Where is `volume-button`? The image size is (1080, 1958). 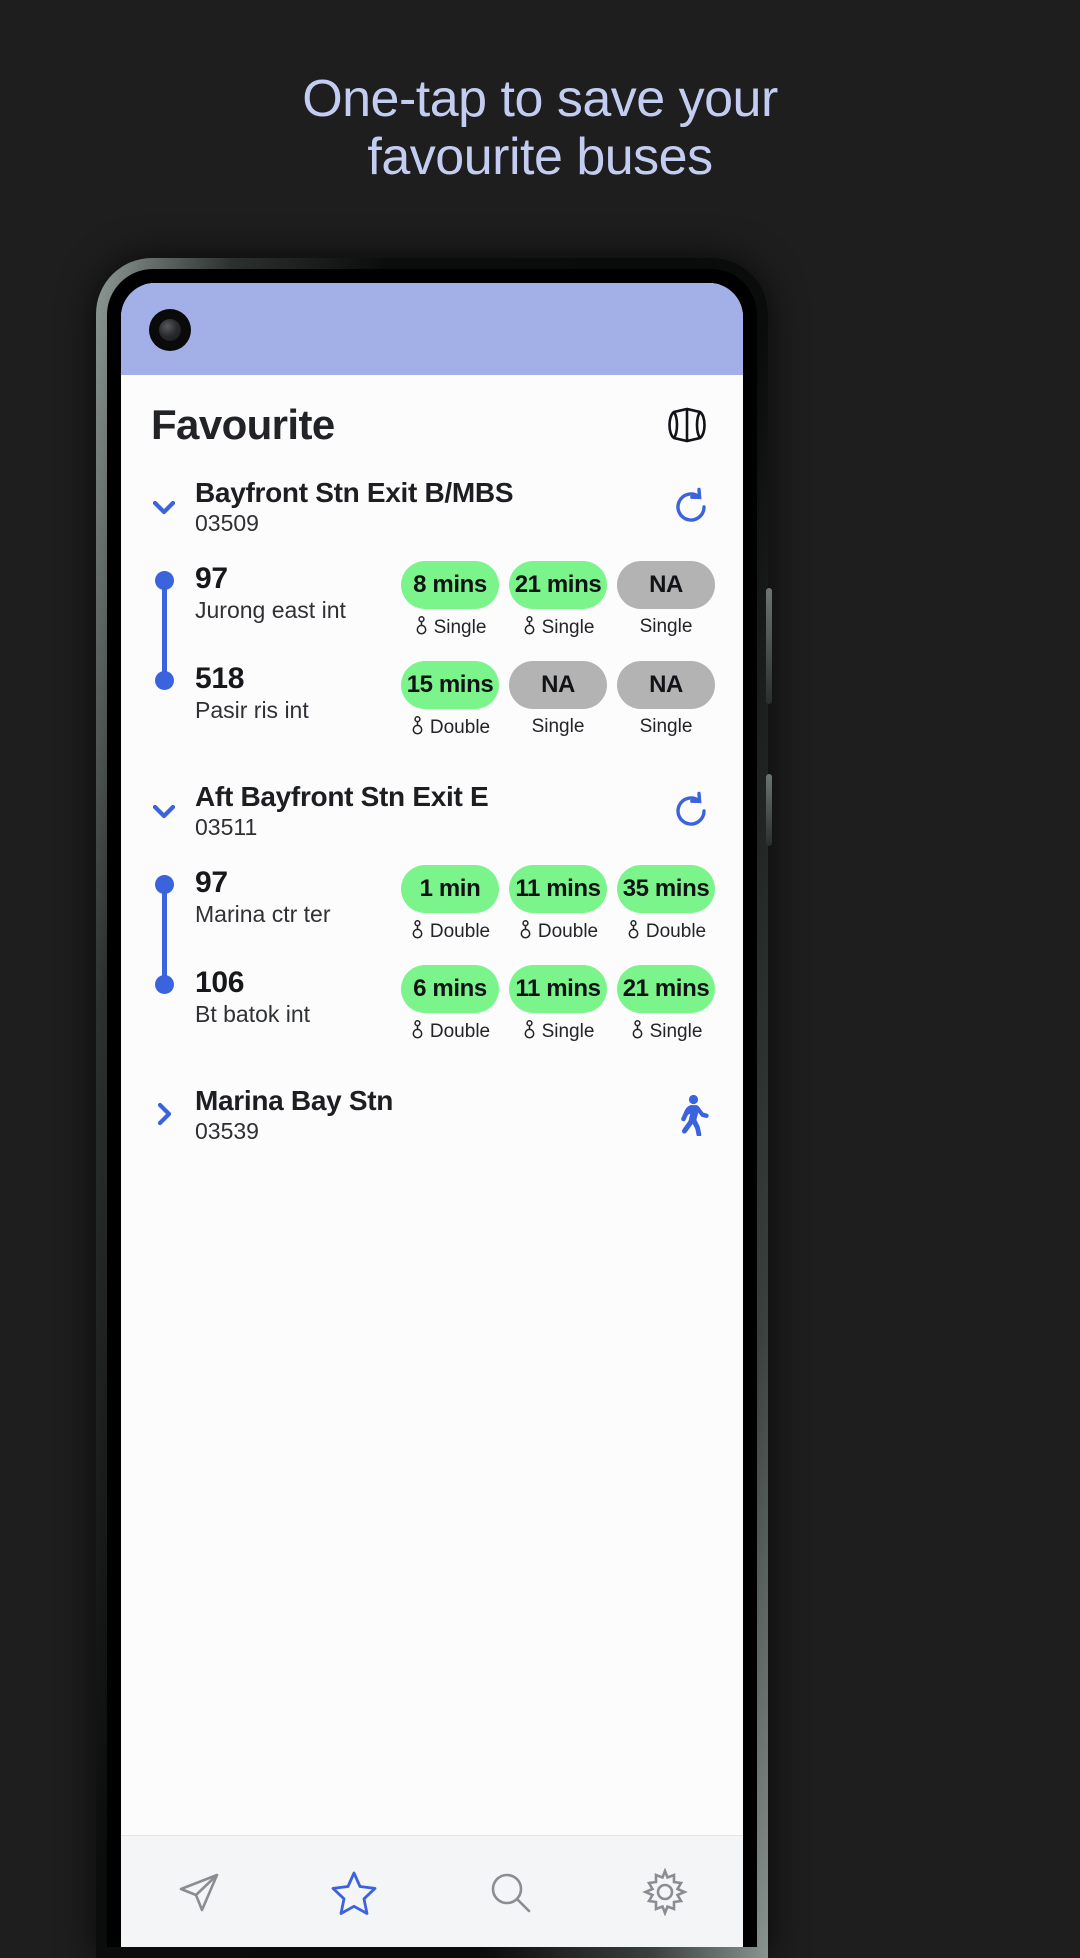 volume-button is located at coordinates (769, 646).